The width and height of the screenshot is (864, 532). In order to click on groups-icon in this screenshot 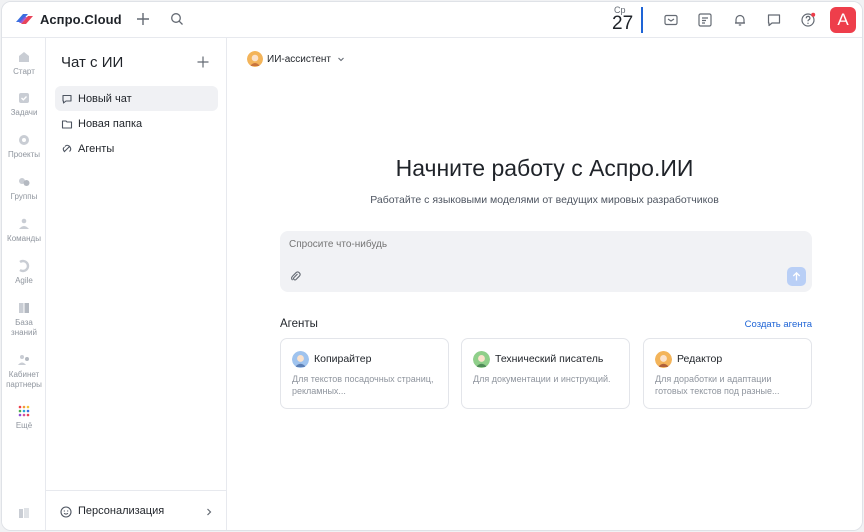, I will do `click(24, 182)`.